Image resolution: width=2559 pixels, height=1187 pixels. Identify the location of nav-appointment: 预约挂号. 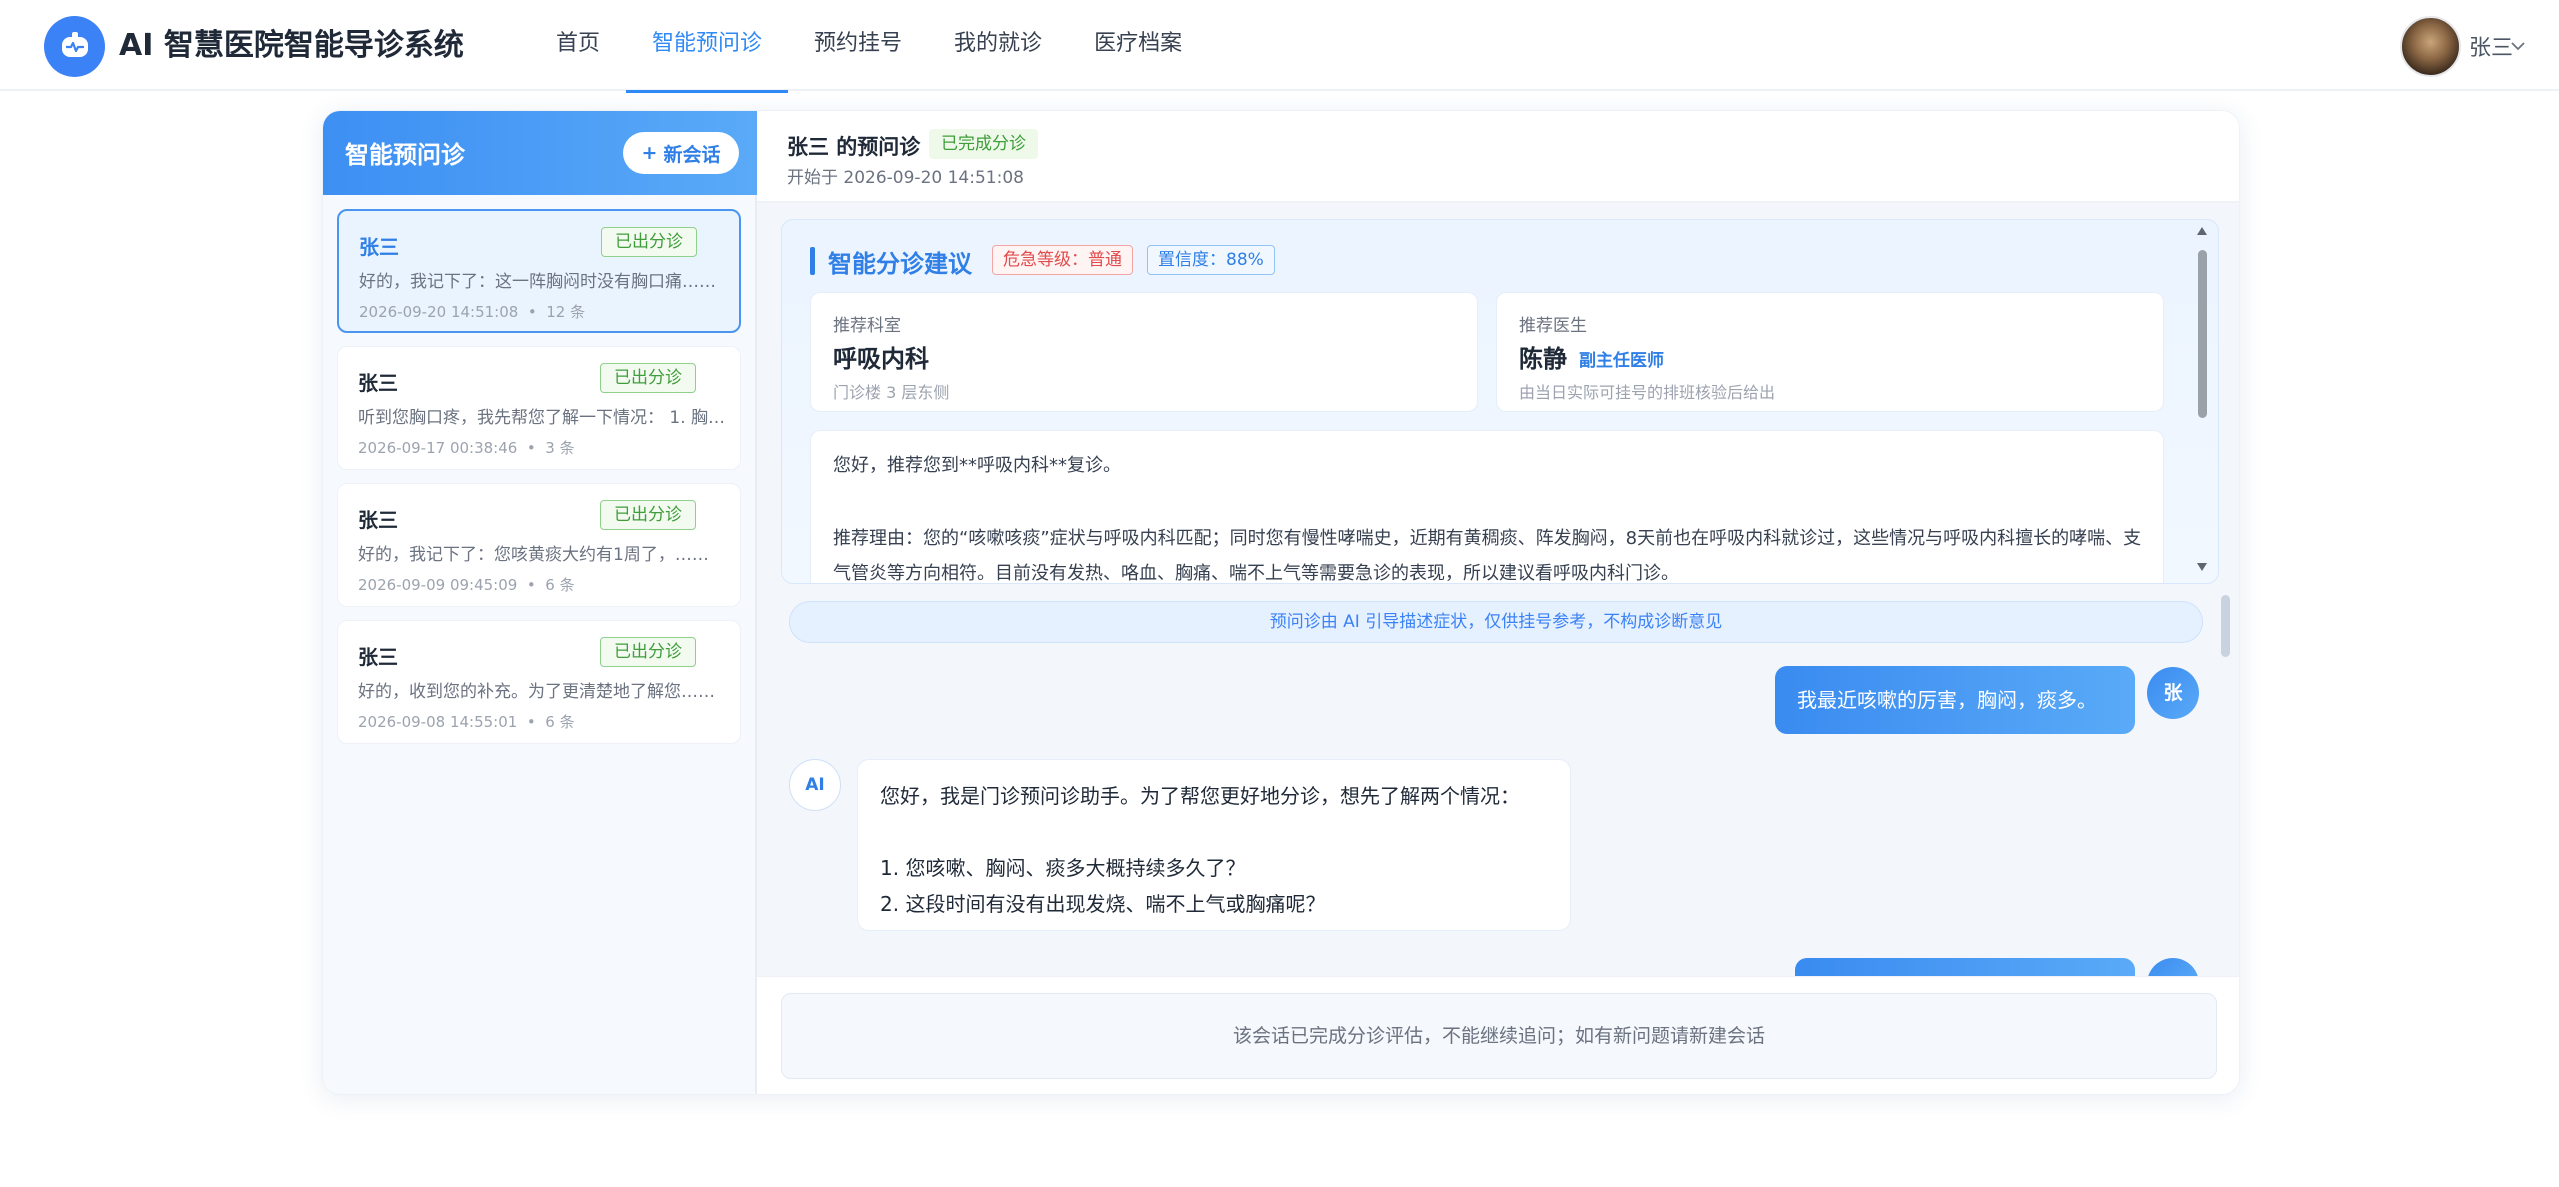
(858, 45).